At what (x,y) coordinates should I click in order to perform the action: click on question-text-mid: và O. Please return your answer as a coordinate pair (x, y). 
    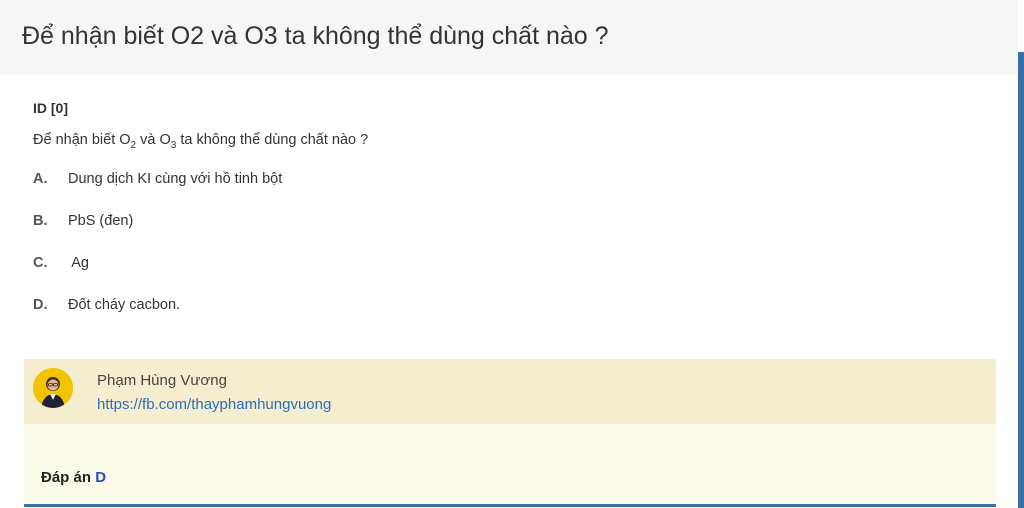
    Looking at the image, I should click on (153, 140).